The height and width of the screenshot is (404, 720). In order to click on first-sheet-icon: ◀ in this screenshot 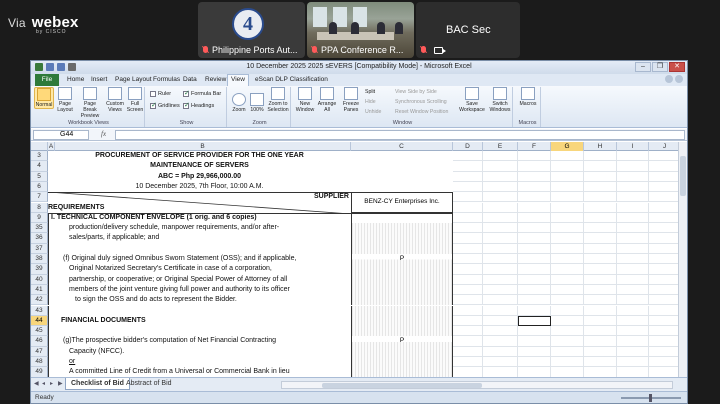, I will do `click(37, 384)`.